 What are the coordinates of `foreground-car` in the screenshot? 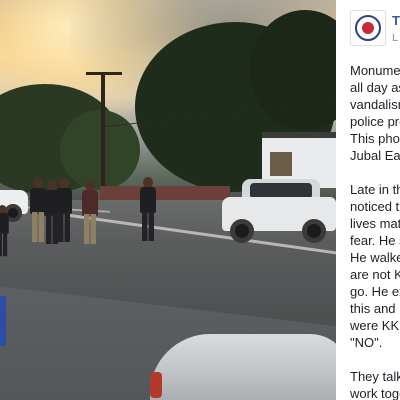 It's located at (243, 367).